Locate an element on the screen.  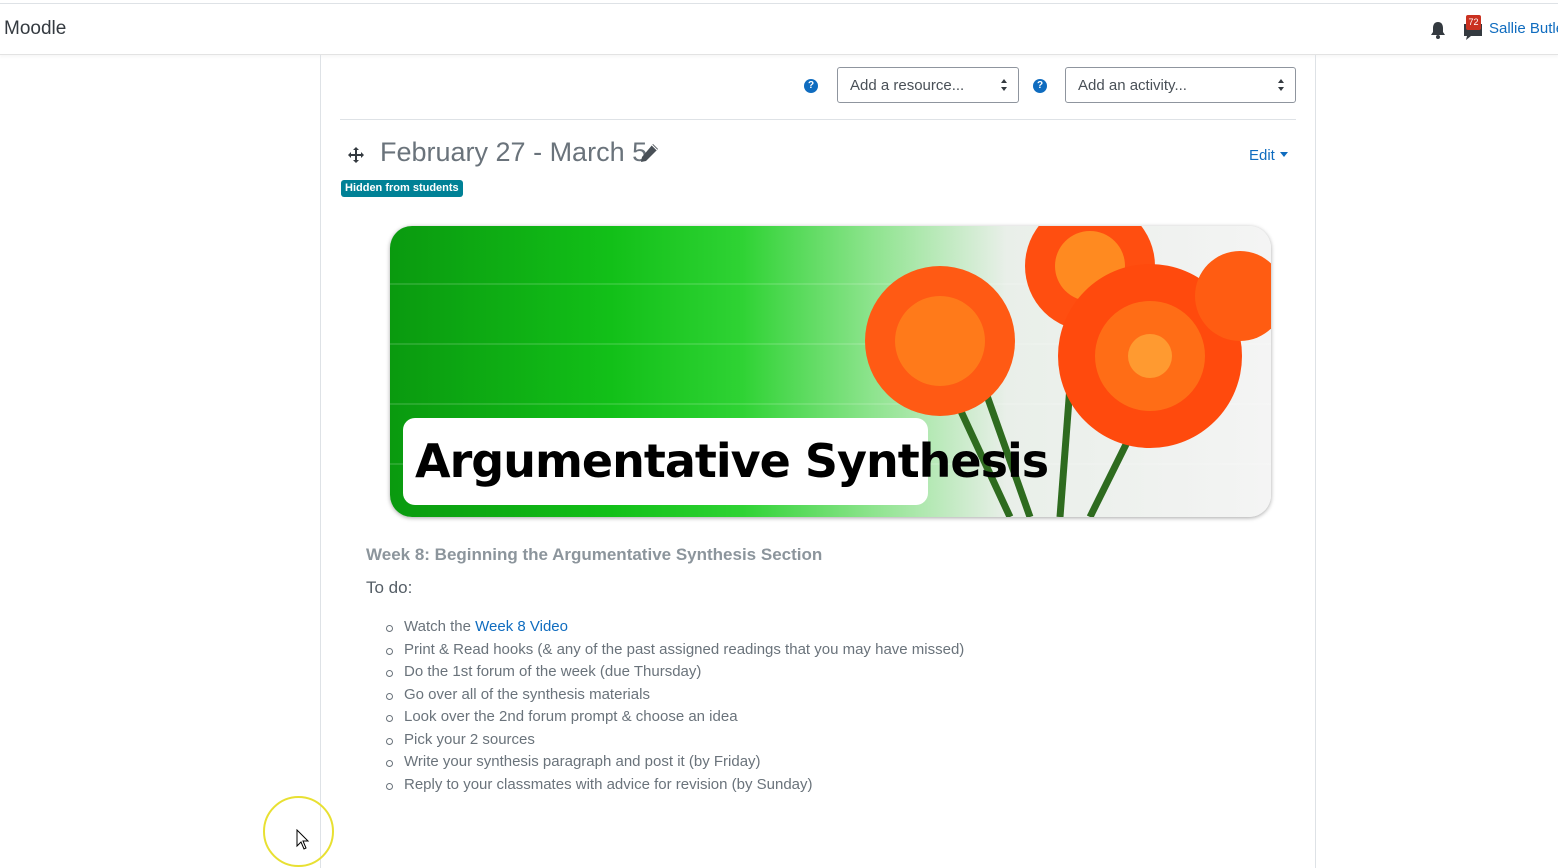
mouse-pointer-icon is located at coordinates (303, 839).